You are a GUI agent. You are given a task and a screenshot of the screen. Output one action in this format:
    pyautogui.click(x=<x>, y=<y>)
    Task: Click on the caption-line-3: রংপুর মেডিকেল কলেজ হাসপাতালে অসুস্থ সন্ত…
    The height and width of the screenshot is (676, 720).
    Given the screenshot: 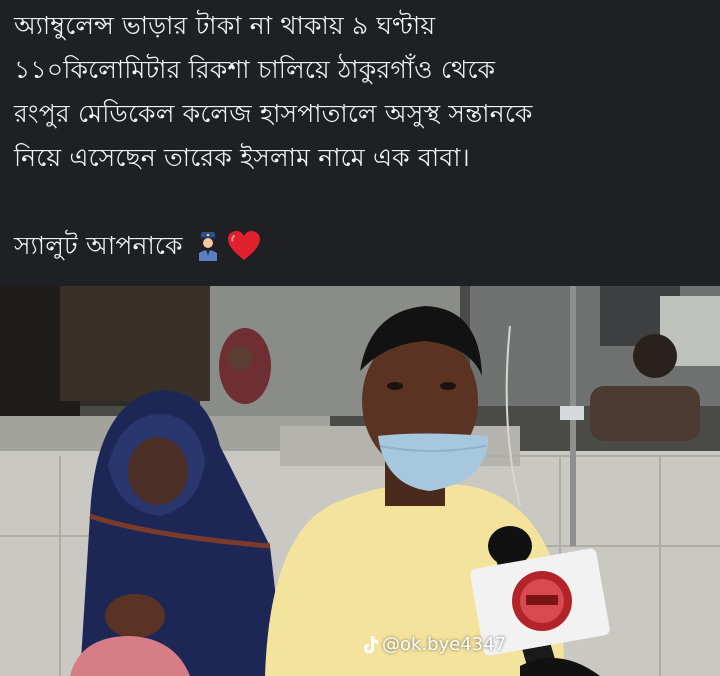 What is the action you would take?
    pyautogui.click(x=273, y=113)
    